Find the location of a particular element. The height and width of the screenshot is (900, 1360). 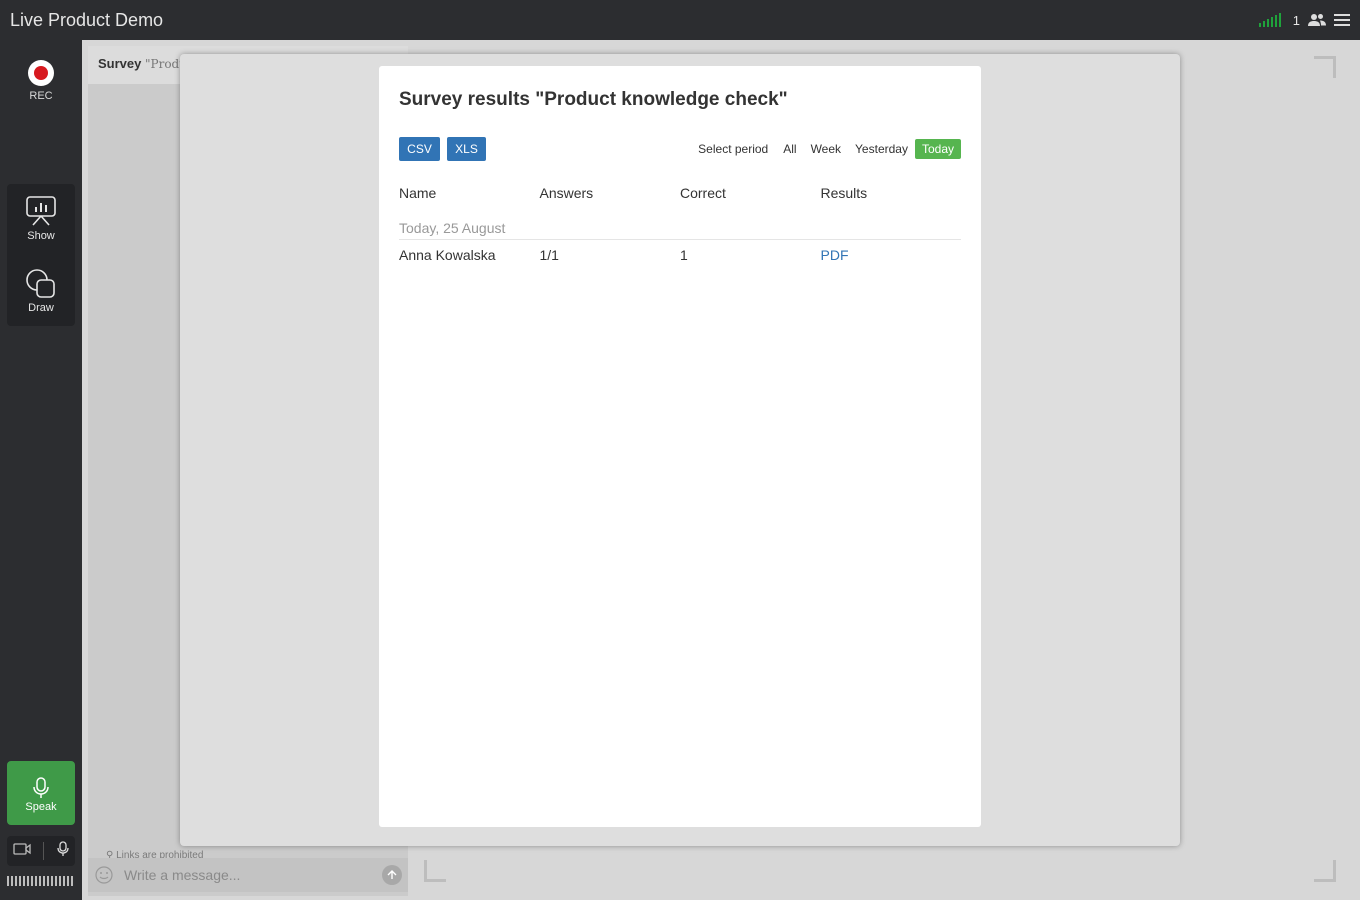

microphone-icon is located at coordinates (41, 787).